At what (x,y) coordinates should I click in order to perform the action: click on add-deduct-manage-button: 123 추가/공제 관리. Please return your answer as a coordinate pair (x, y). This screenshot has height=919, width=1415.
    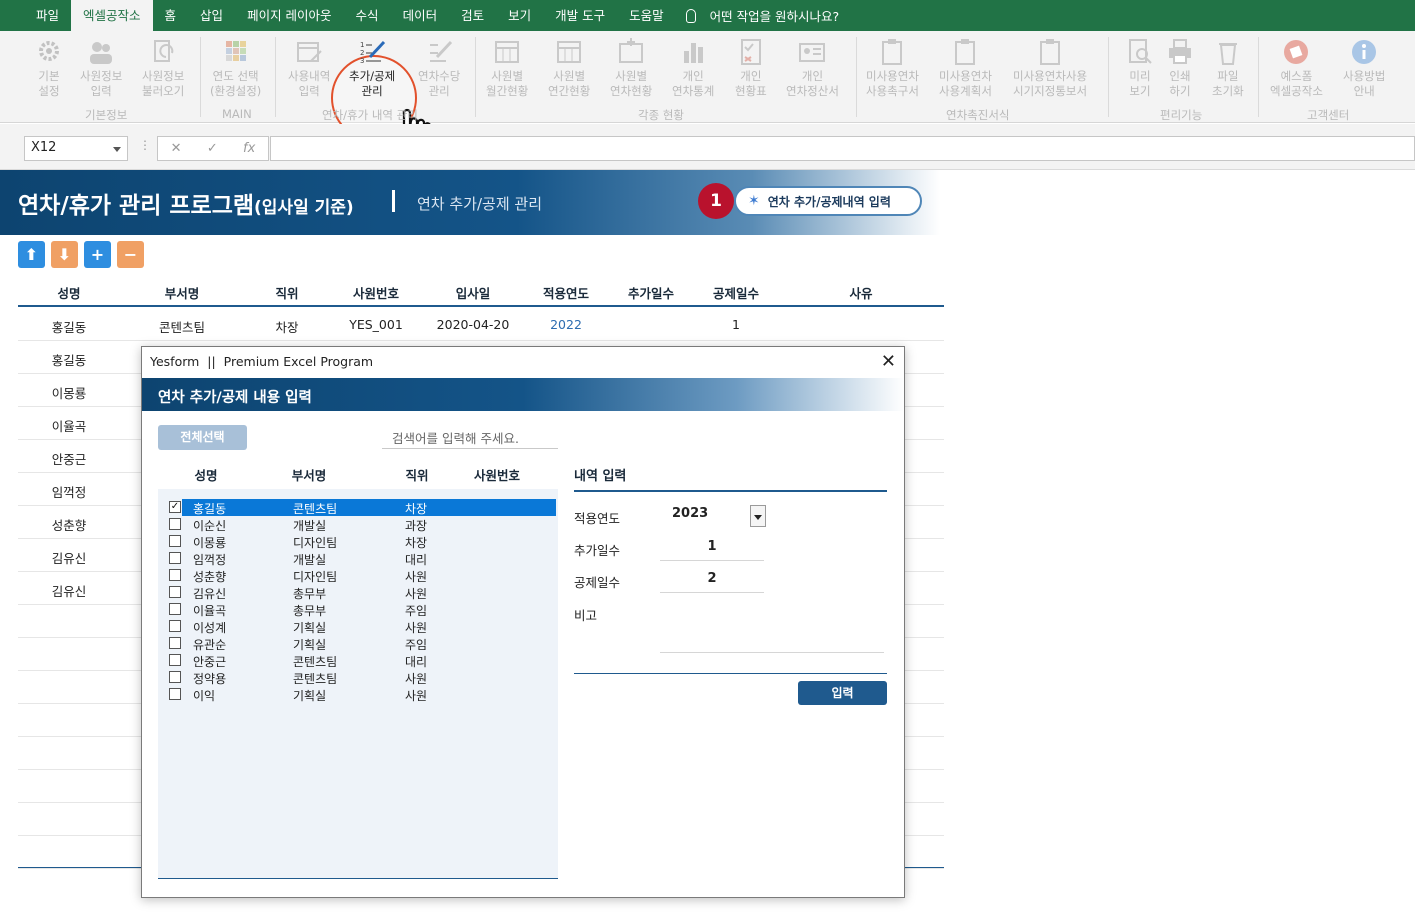
    Looking at the image, I should click on (372, 68).